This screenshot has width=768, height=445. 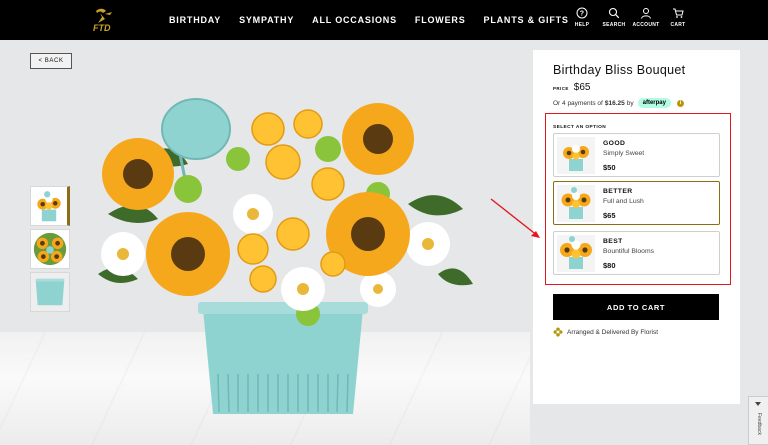 What do you see at coordinates (654, 103) in the screenshot?
I see `afterpay-badge: afterpay` at bounding box center [654, 103].